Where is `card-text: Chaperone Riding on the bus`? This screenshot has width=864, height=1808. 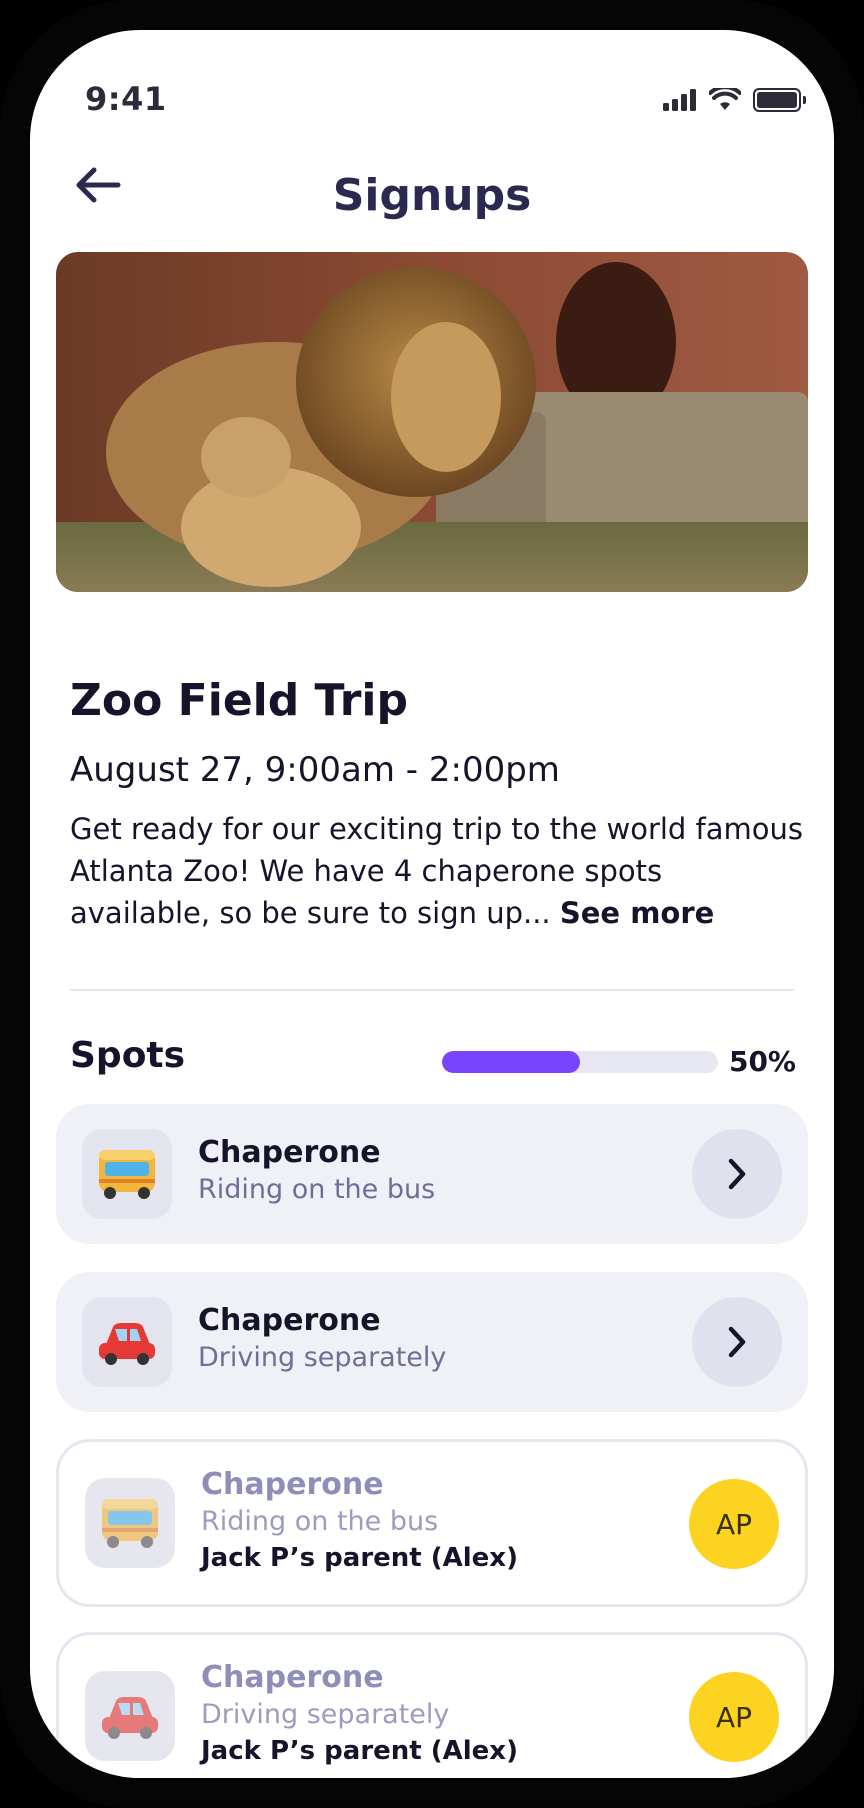 card-text: Chaperone Riding on the bus is located at coordinates (316, 1171).